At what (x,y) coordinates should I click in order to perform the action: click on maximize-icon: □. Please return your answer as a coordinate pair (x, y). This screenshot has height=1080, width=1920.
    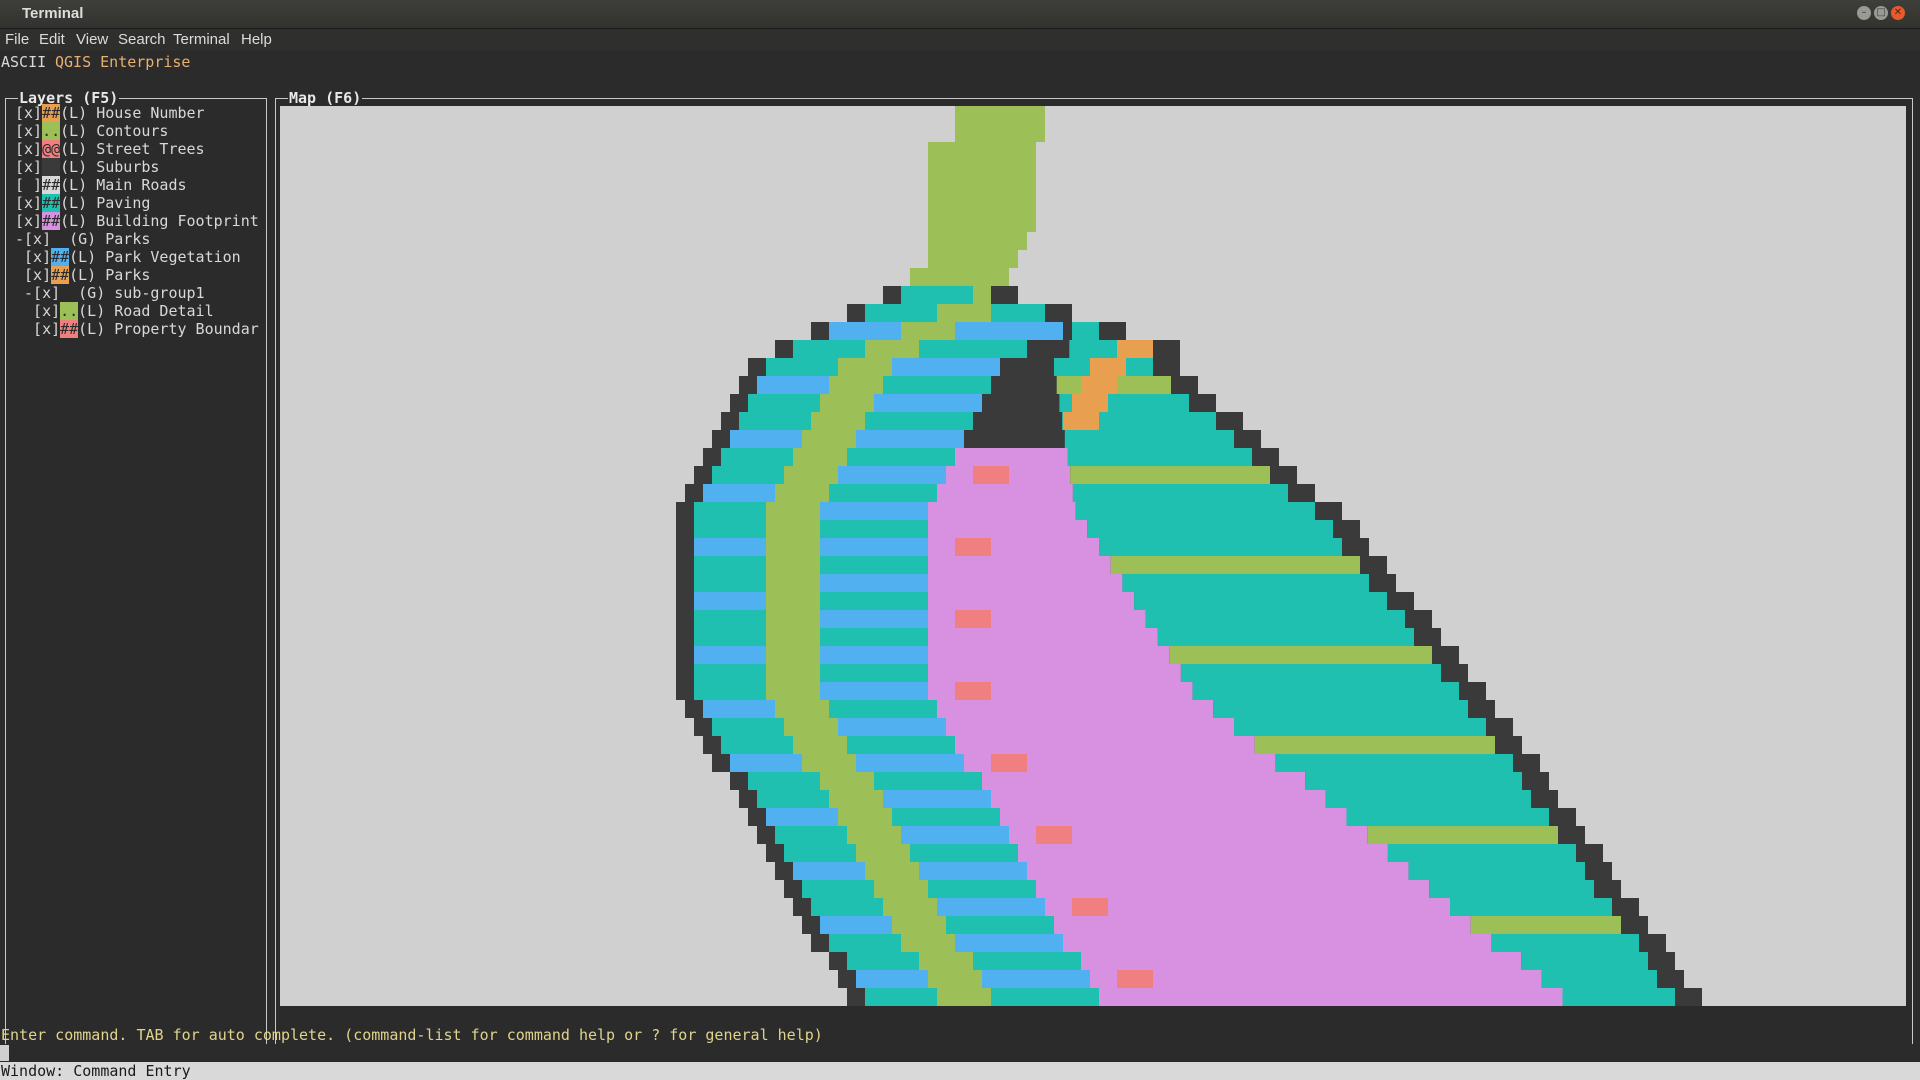
    Looking at the image, I should click on (1881, 13).